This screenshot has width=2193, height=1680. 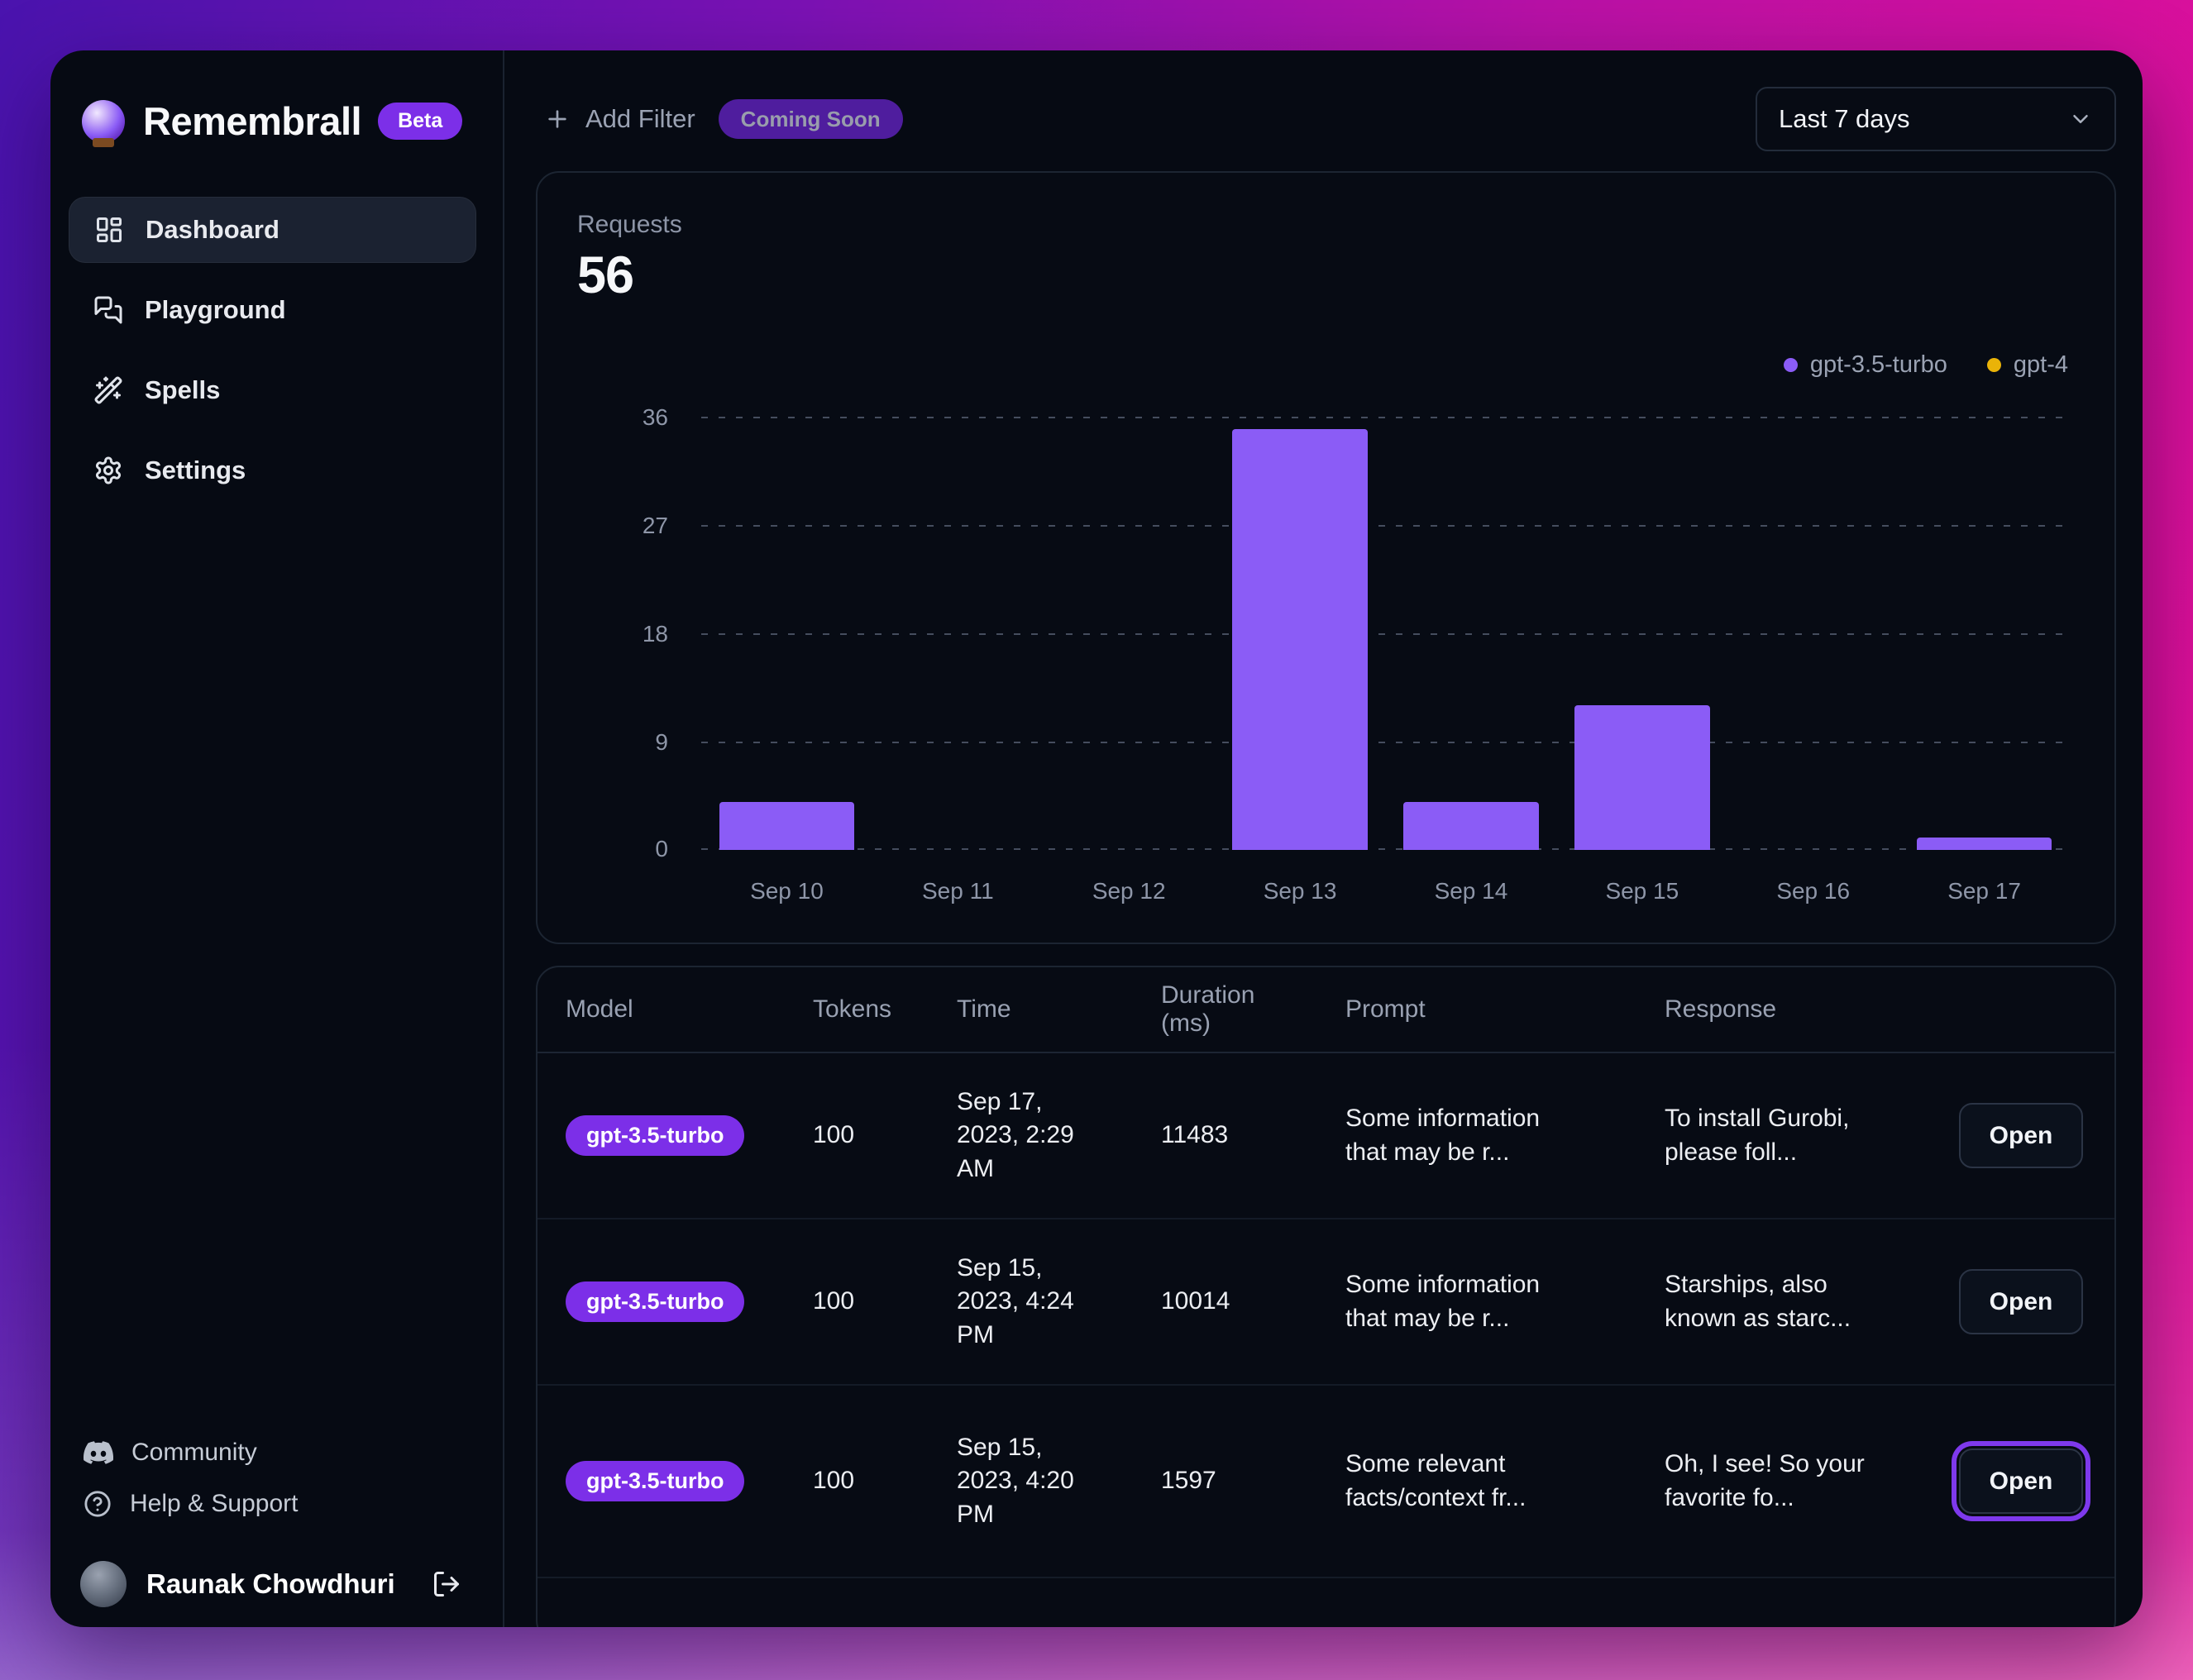 I want to click on settings-icon, so click(x=108, y=470).